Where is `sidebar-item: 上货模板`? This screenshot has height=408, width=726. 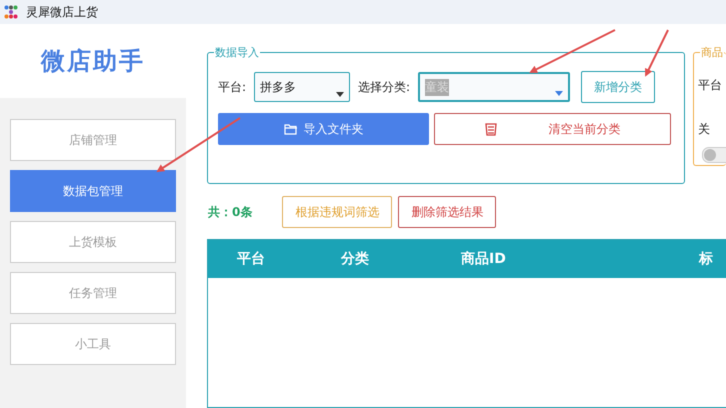
sidebar-item: 上货模板 is located at coordinates (93, 242).